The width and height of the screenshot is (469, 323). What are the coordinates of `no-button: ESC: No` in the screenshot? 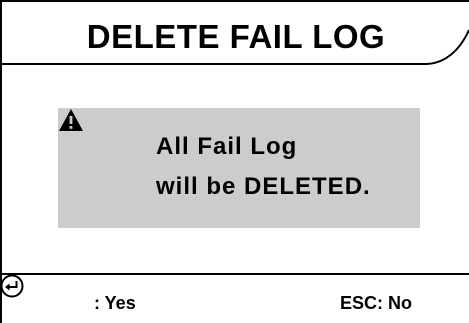 It's located at (376, 303).